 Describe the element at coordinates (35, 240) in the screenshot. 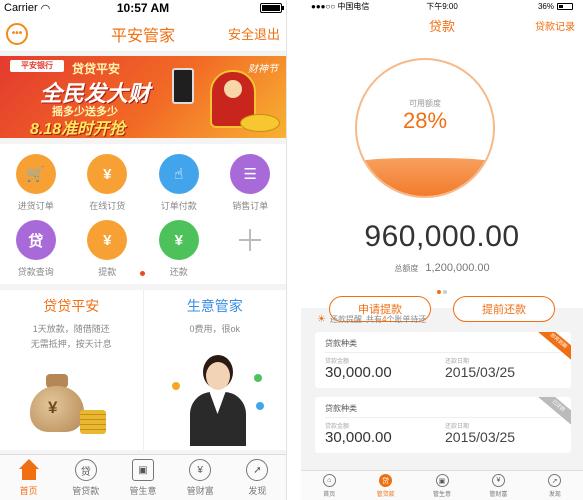

I see `loan-query-icon: 贷` at that location.